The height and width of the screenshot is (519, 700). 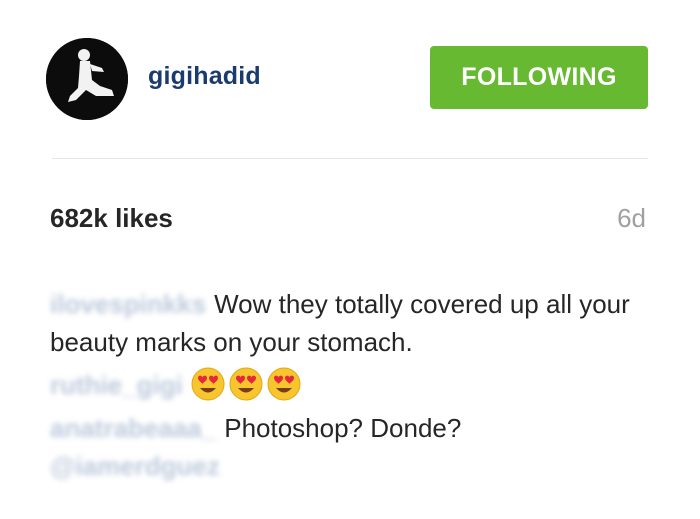 I want to click on avatar-figure-icon, so click(x=87, y=79).